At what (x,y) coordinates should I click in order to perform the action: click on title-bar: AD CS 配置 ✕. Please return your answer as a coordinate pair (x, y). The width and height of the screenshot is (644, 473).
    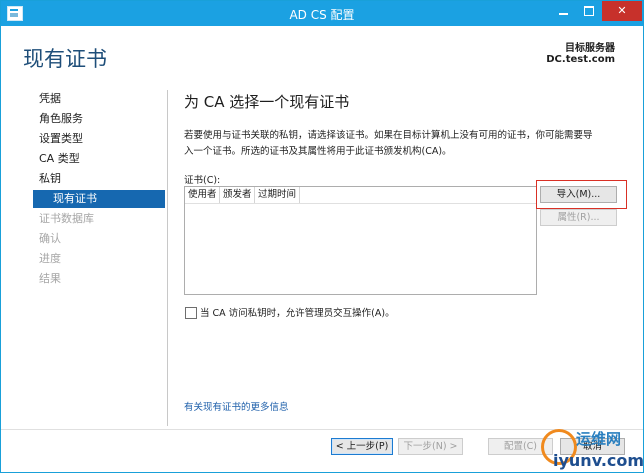
    Looking at the image, I should click on (322, 13).